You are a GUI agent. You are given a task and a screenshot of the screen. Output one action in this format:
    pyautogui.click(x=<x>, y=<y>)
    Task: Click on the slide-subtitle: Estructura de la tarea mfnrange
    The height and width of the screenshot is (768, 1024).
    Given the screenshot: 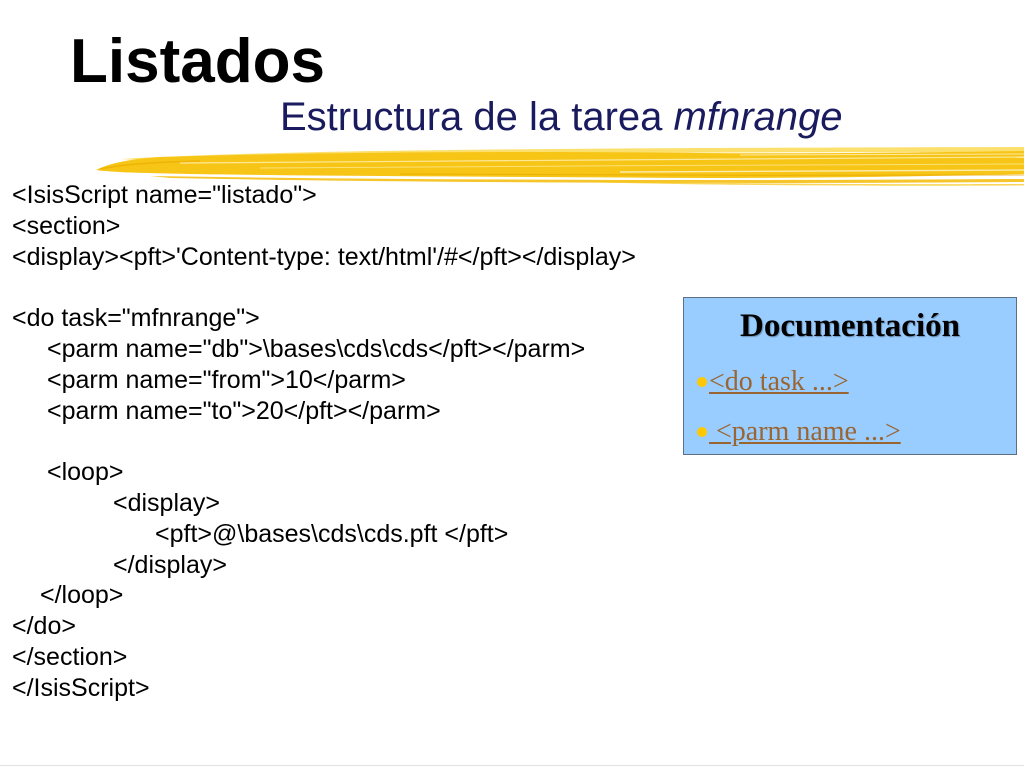 What is the action you would take?
    pyautogui.click(x=561, y=117)
    